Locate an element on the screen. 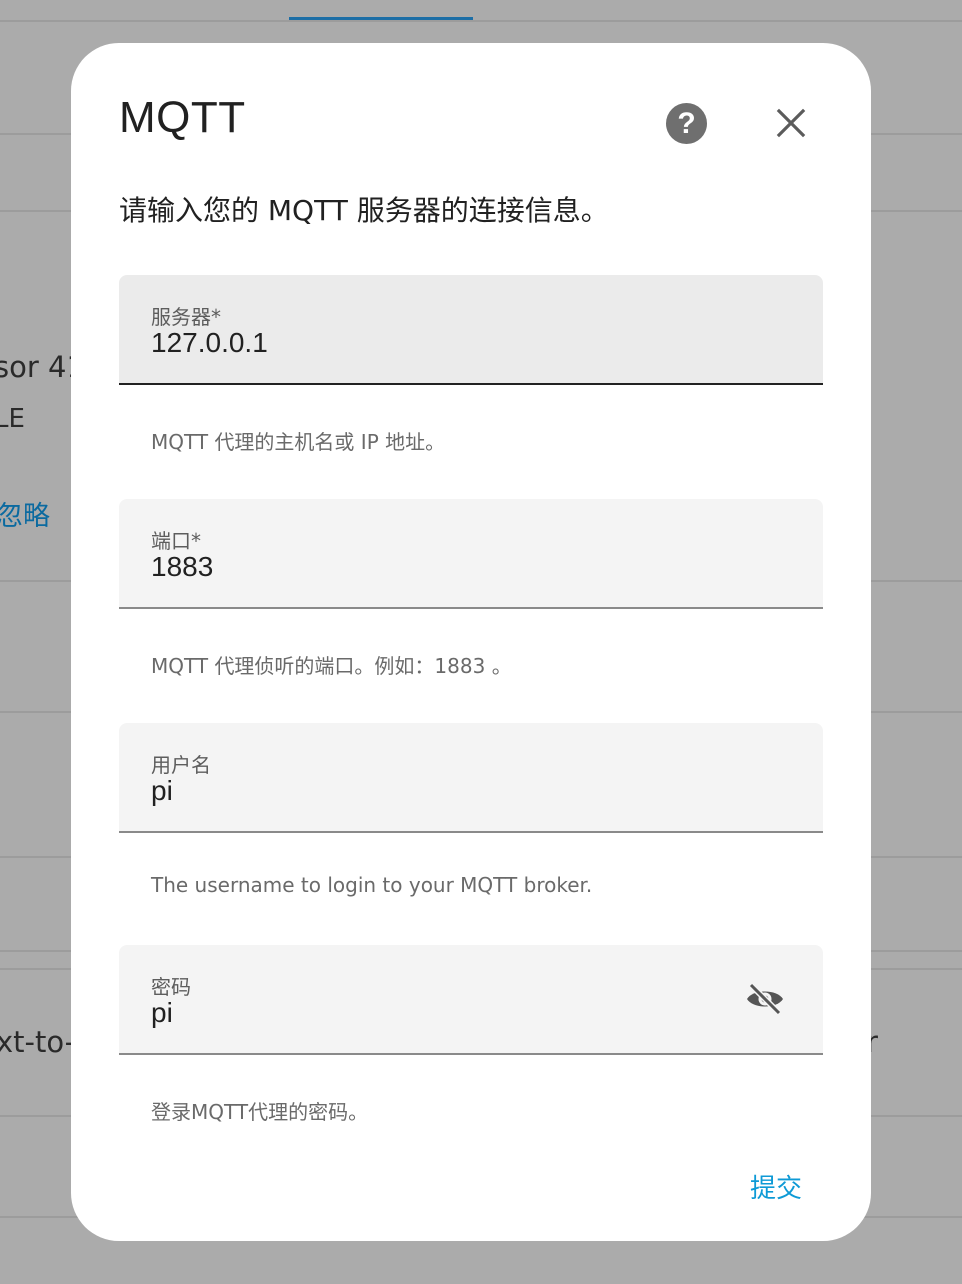  username-label: 用户名 is located at coordinates (181, 765).